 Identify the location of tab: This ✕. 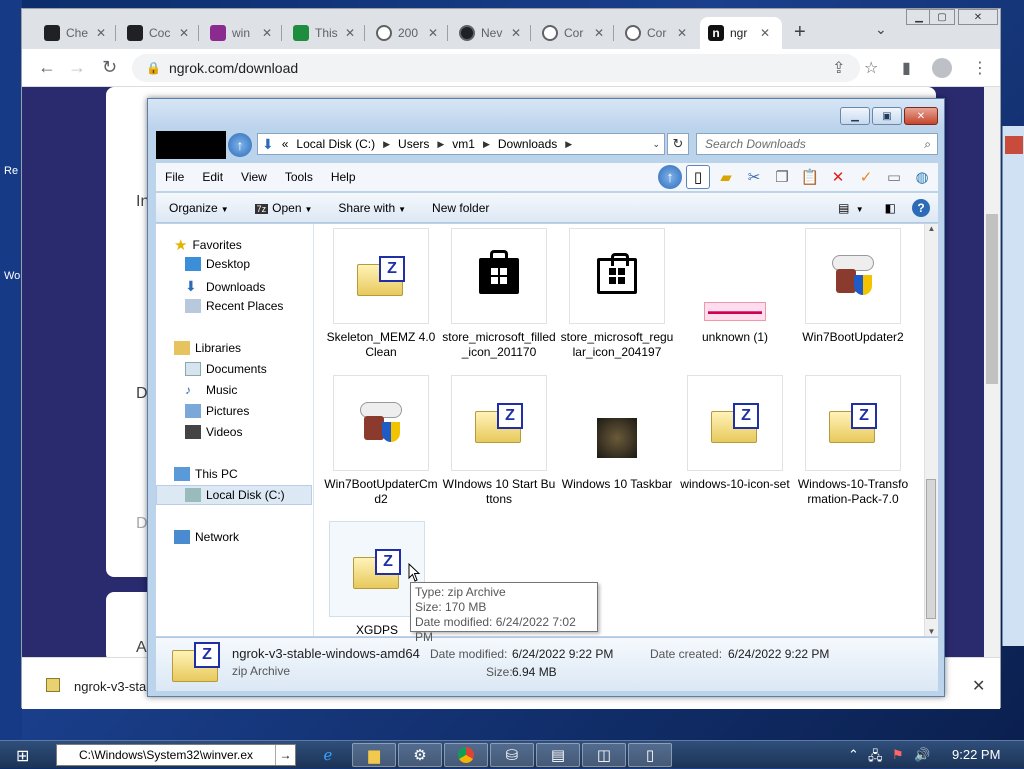
(324, 33).